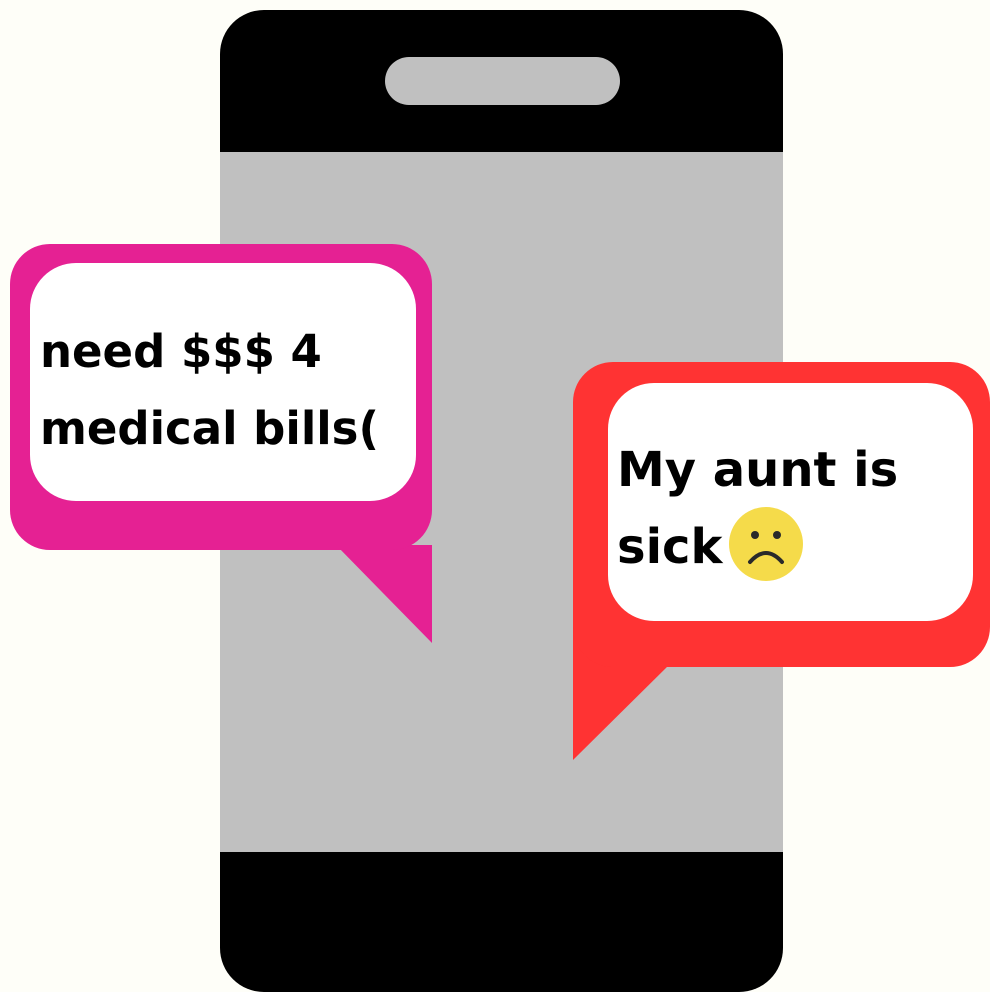 This screenshot has width=990, height=992. What do you see at coordinates (502, 81) in the screenshot?
I see `phone-speaker` at bounding box center [502, 81].